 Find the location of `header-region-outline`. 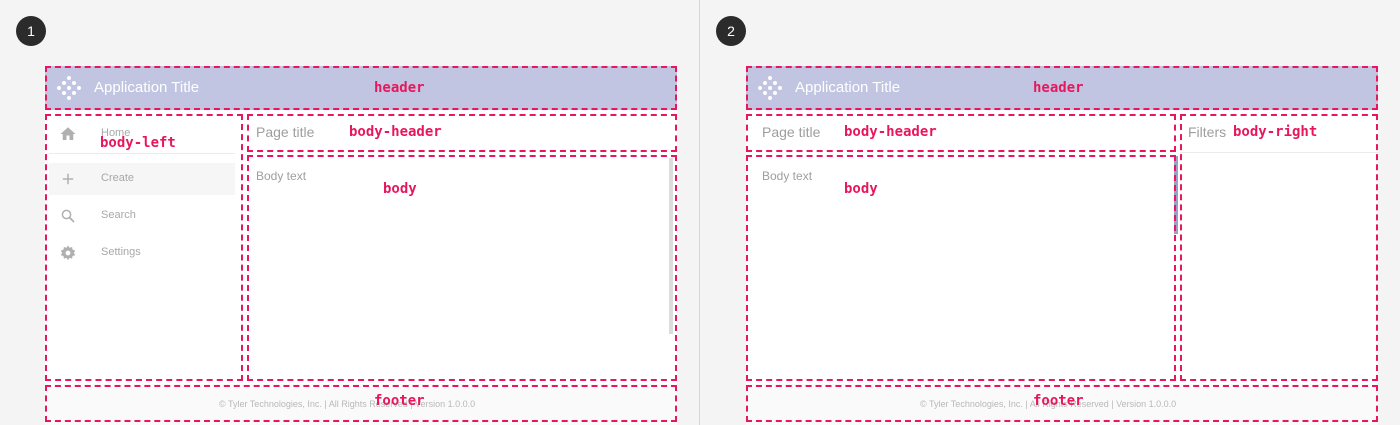

header-region-outline is located at coordinates (361, 88).